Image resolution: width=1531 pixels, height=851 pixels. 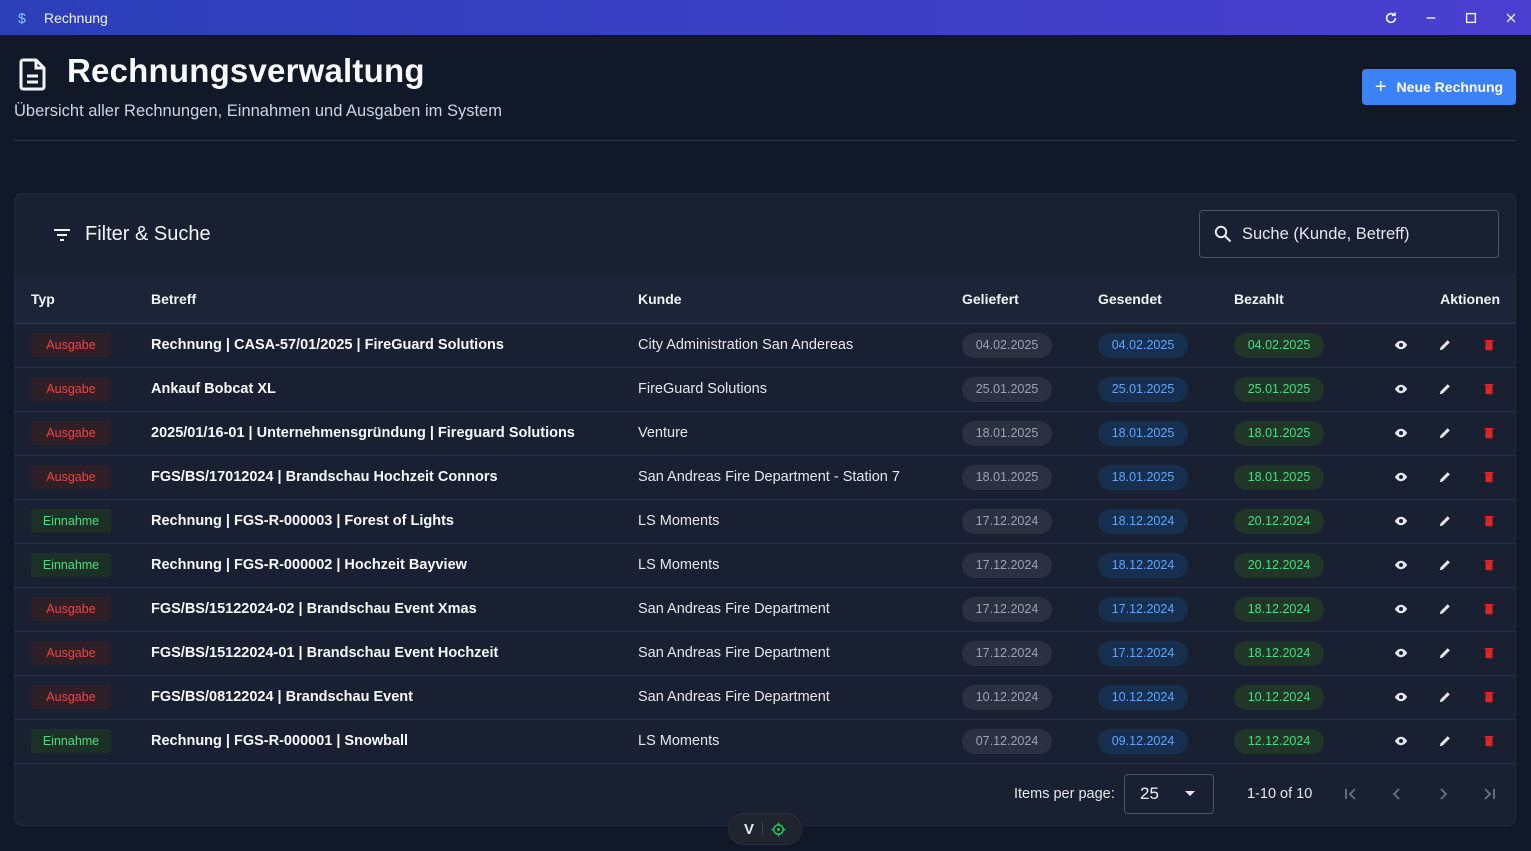 I want to click on cell-bezahlt: 12.12.2024, so click(x=1302, y=741).